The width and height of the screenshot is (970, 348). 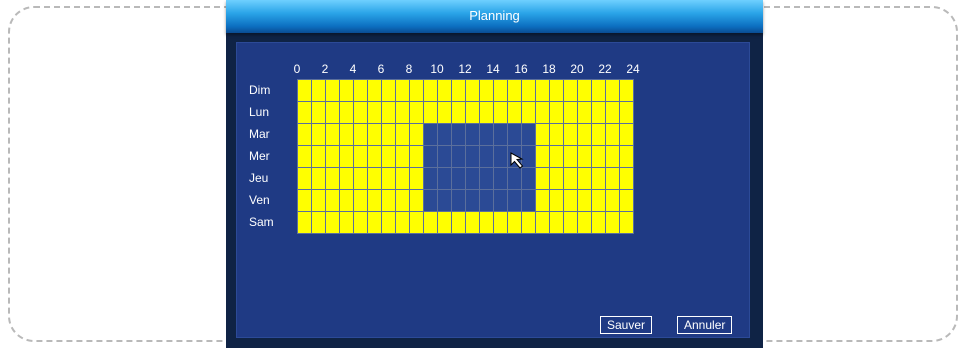 I want to click on cancel-button: Annuler, so click(x=705, y=325).